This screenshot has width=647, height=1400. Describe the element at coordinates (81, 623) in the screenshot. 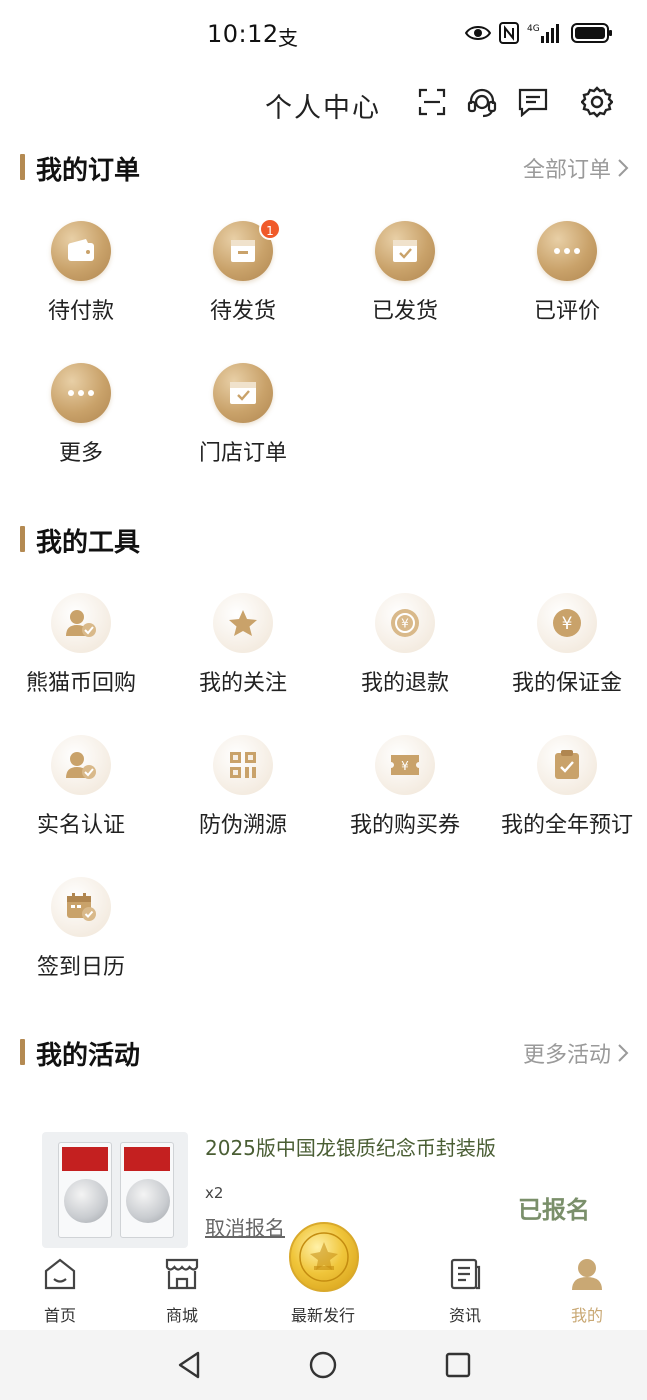

I see `user-check-icon` at that location.